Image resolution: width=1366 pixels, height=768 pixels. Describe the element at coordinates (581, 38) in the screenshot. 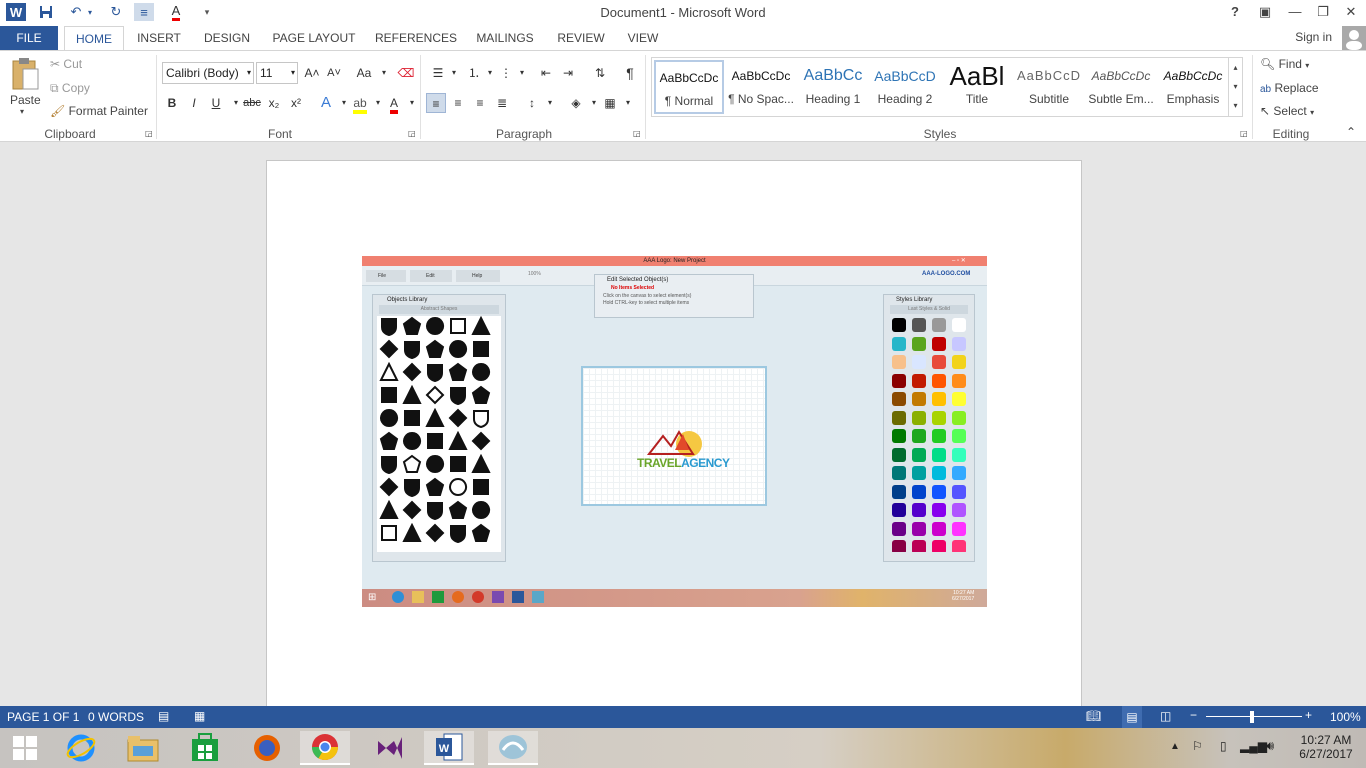

I see `tab-review: REVIEW` at that location.